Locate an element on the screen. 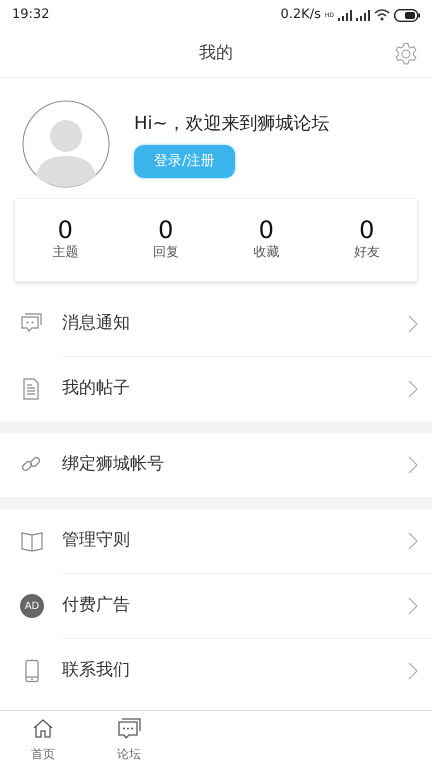  chat-icon is located at coordinates (129, 729).